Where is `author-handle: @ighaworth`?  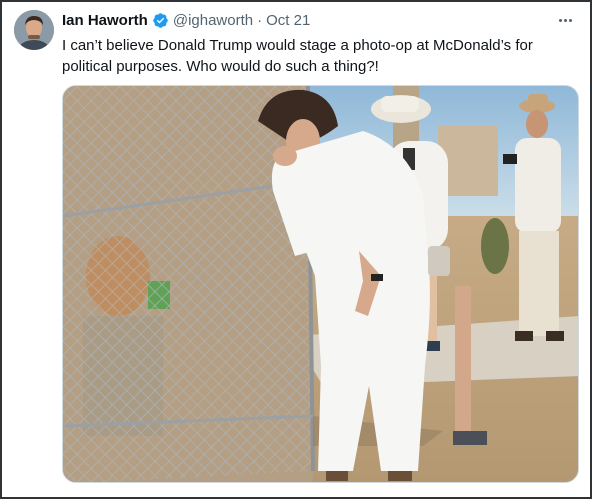 author-handle: @ighaworth is located at coordinates (213, 20).